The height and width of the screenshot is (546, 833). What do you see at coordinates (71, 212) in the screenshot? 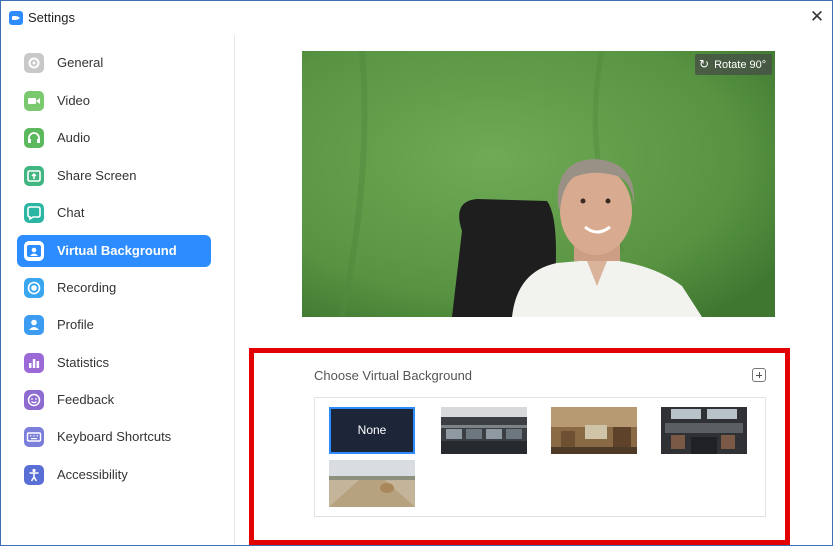
I see `sidebar-item-label: Chat` at bounding box center [71, 212].